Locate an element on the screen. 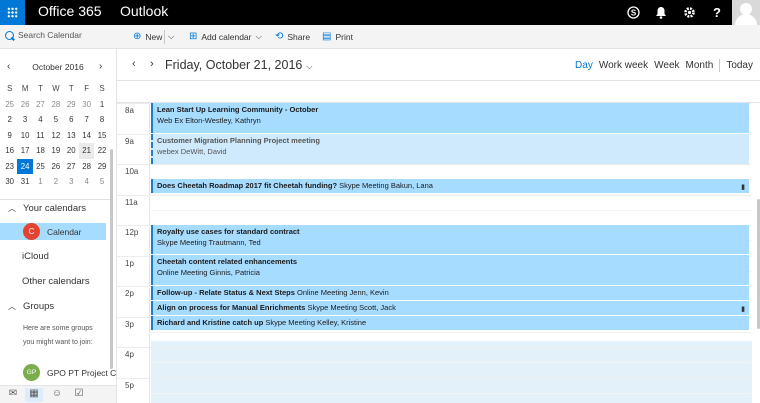  half-hour-line is located at coordinates (451, 363).